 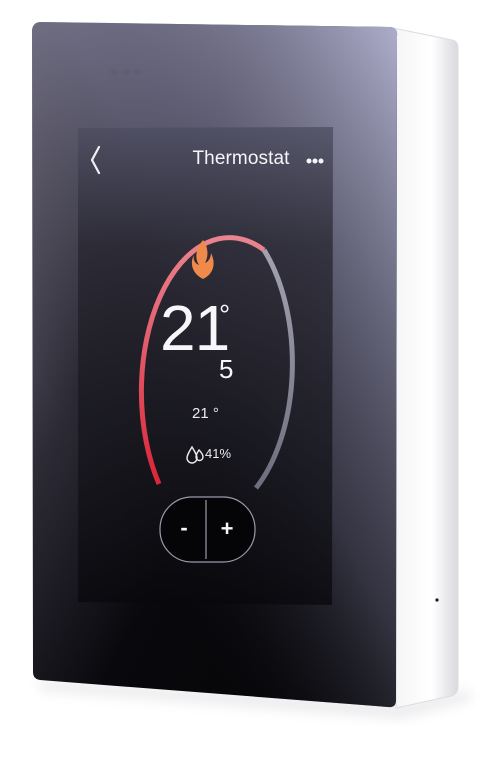 What do you see at coordinates (184, 527) in the screenshot?
I see `decrease-label: -` at bounding box center [184, 527].